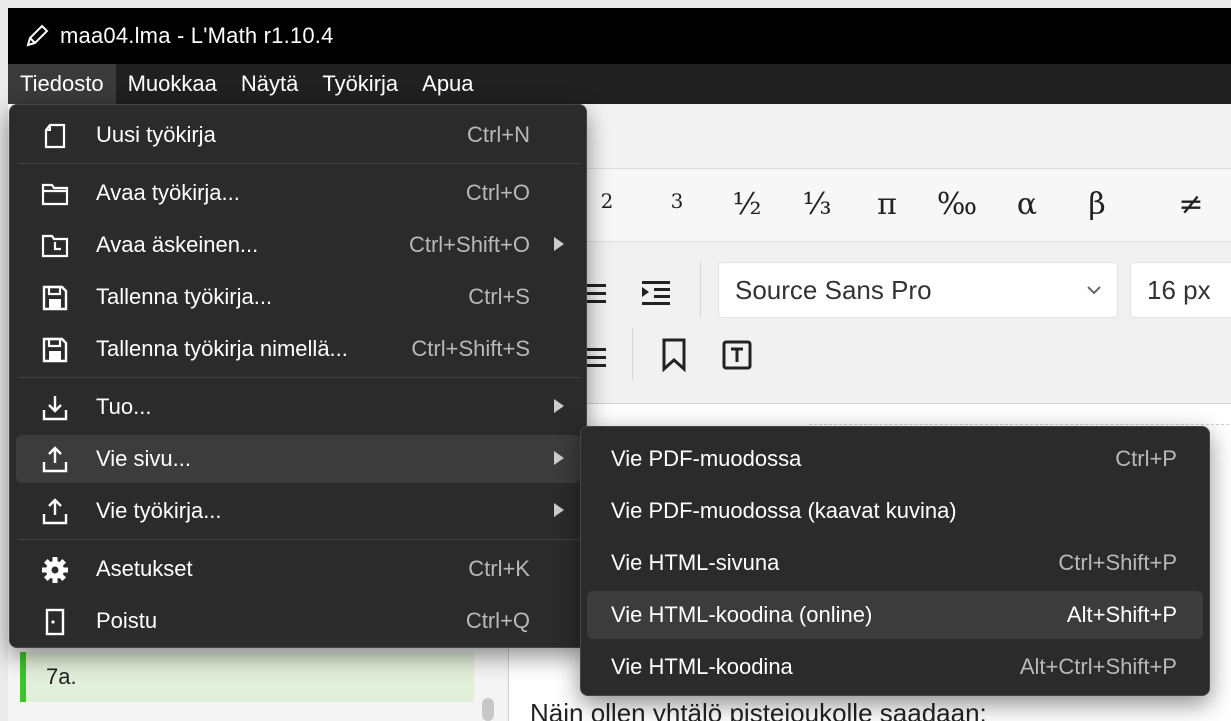 The width and height of the screenshot is (1231, 721). Describe the element at coordinates (607, 201) in the screenshot. I see `symbol-squared: 2` at that location.